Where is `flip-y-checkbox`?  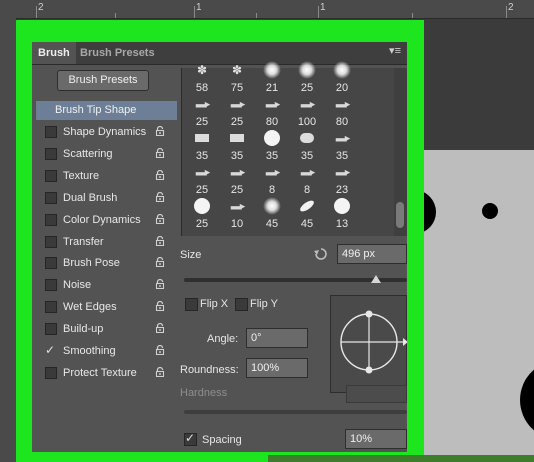 flip-y-checkbox is located at coordinates (241, 304).